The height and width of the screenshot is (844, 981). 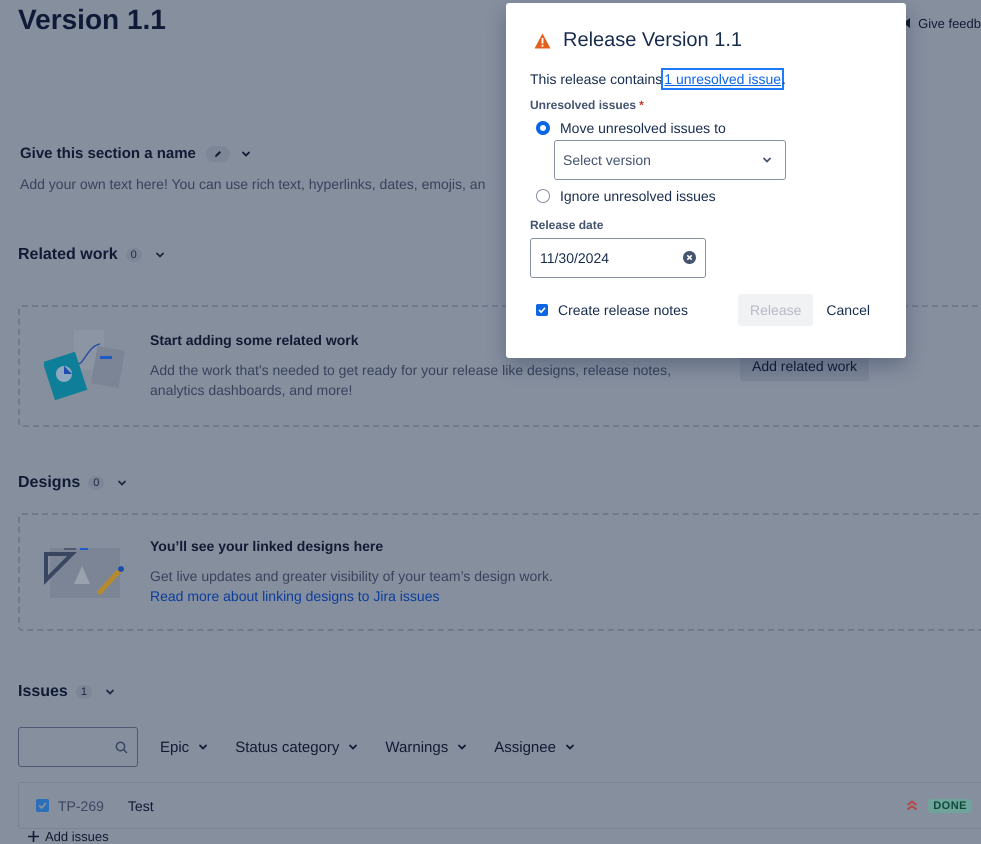 I want to click on empty-state-text: Add the work that's needed to get ready for your release like designs, release notes, analytics dashboards, and more!, so click(x=411, y=380).